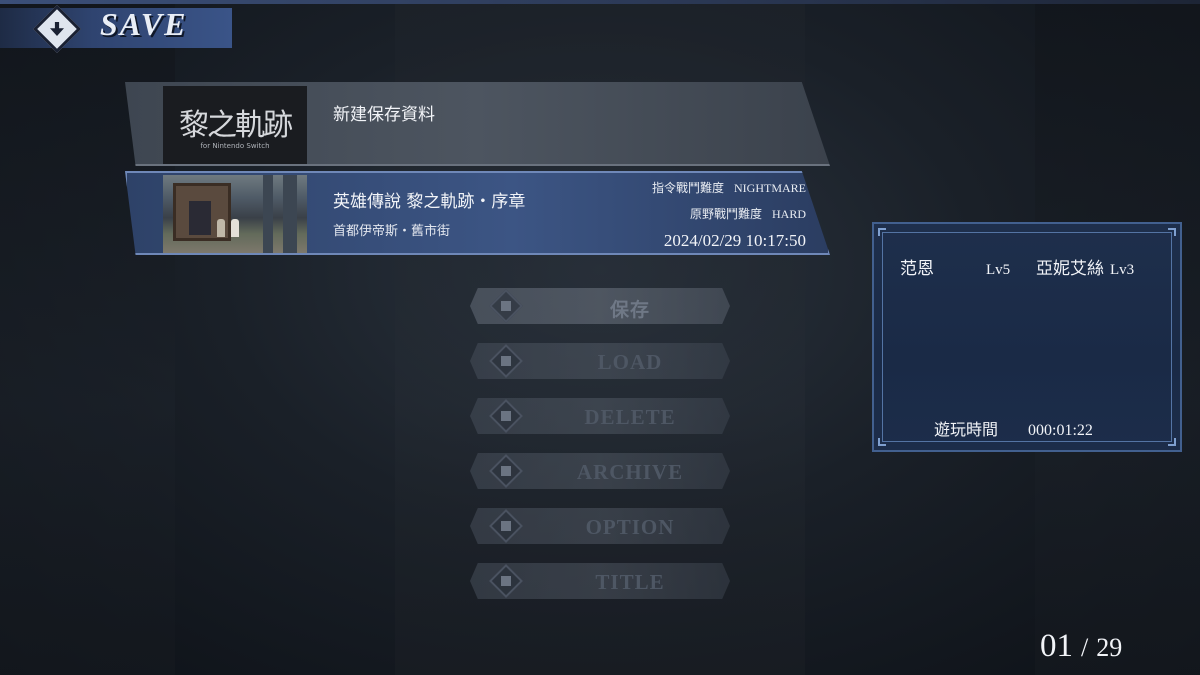  I want to click on page-counter: 01 /29, so click(1081, 646).